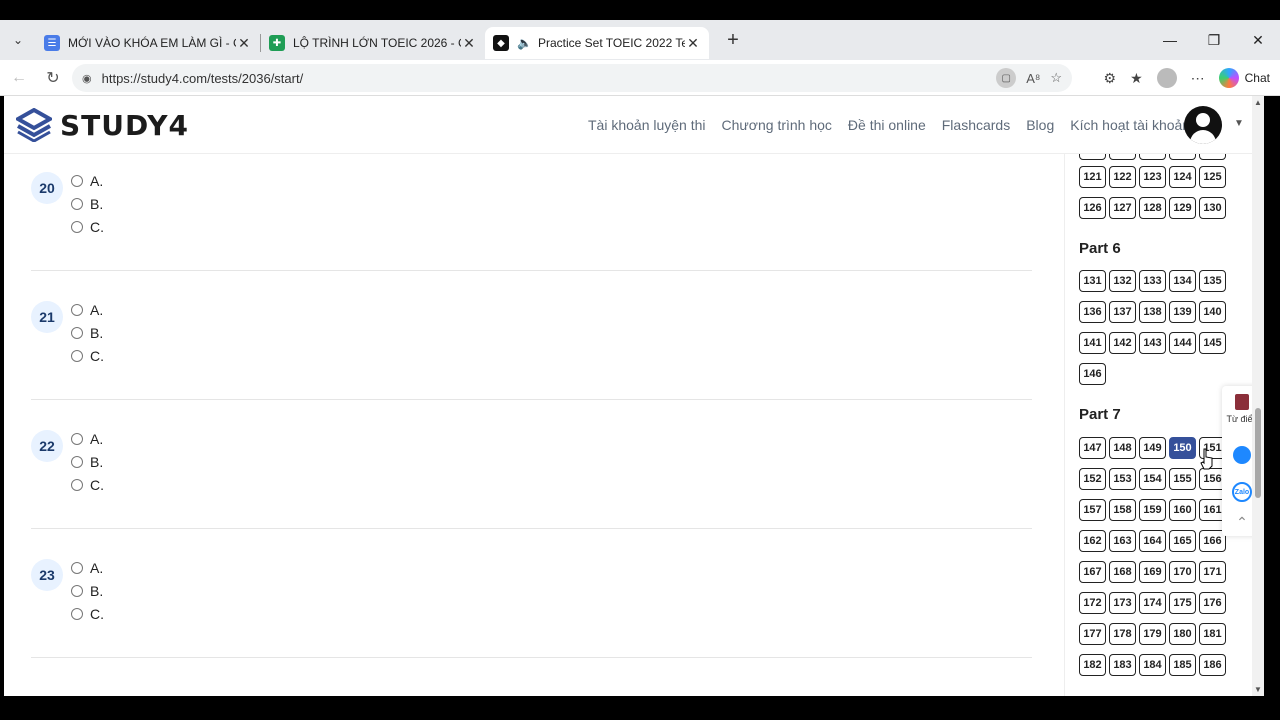  What do you see at coordinates (1092, 374) in the screenshot?
I see `question-nav-button: 146` at bounding box center [1092, 374].